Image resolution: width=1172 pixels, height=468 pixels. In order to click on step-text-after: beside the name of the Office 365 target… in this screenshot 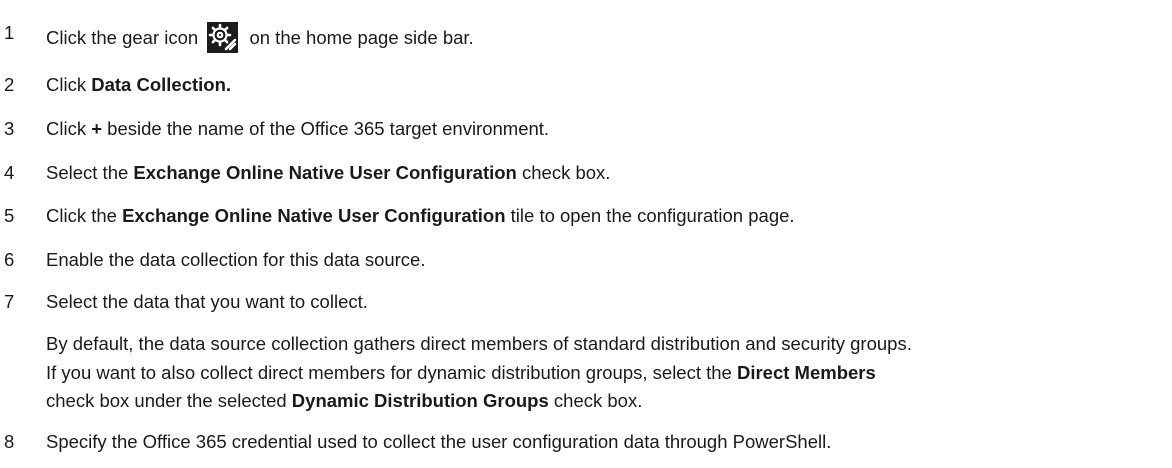, I will do `click(326, 128)`.